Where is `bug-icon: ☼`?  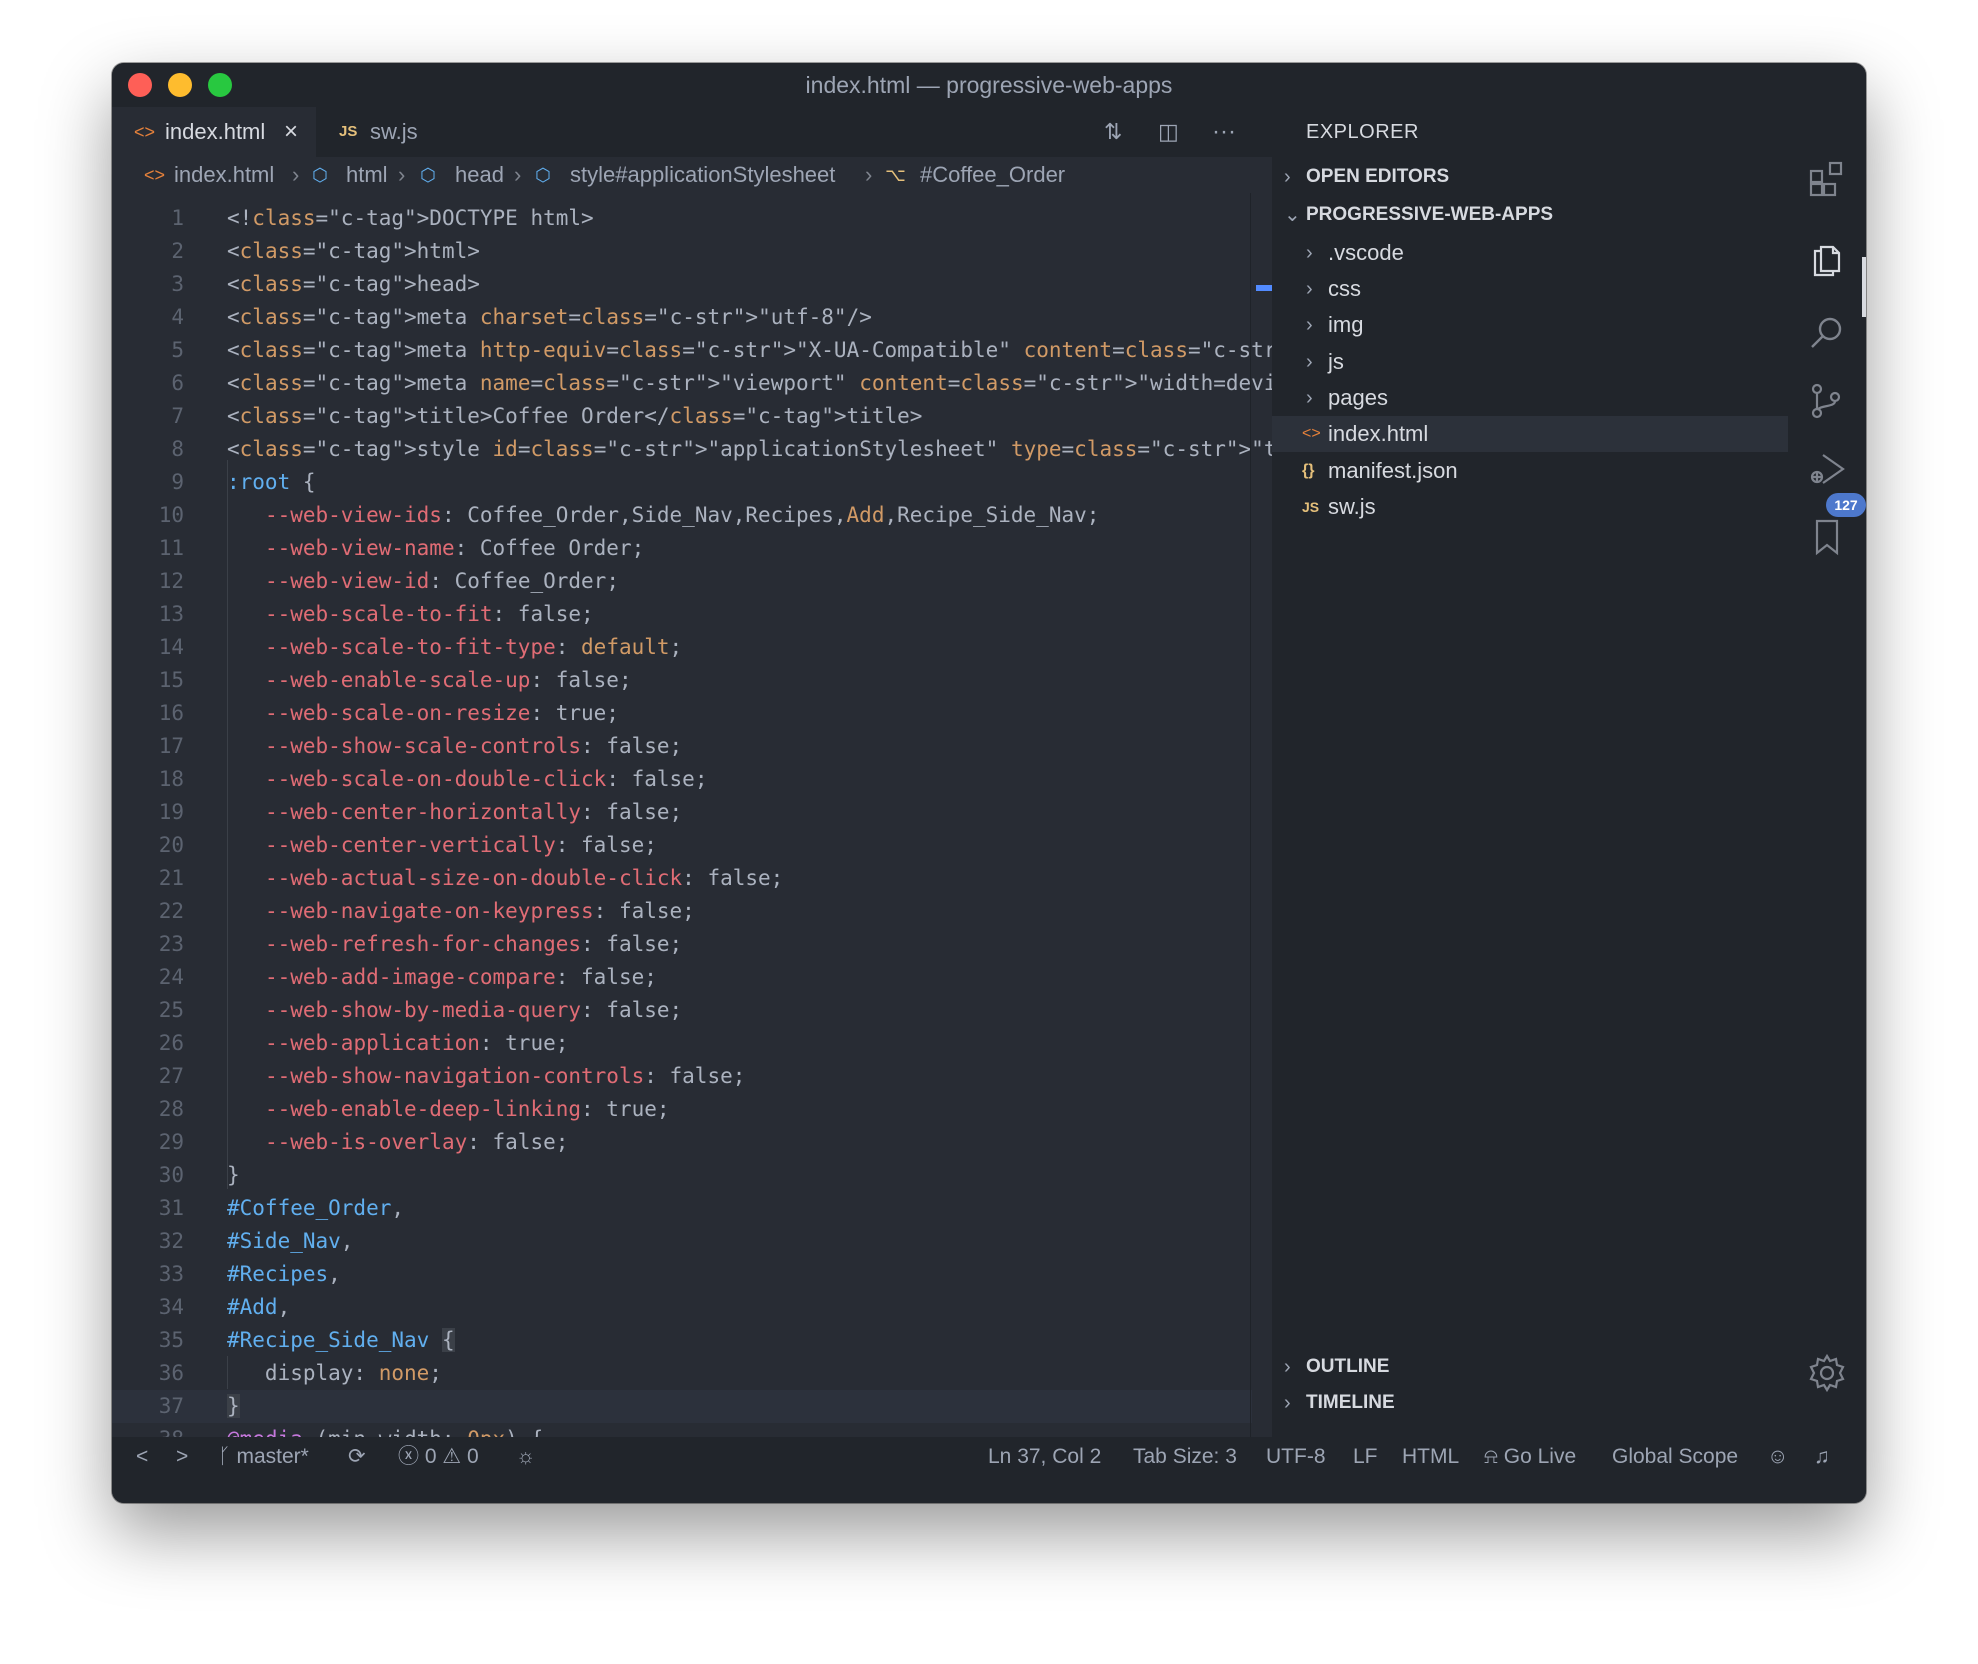 bug-icon: ☼ is located at coordinates (525, 1457).